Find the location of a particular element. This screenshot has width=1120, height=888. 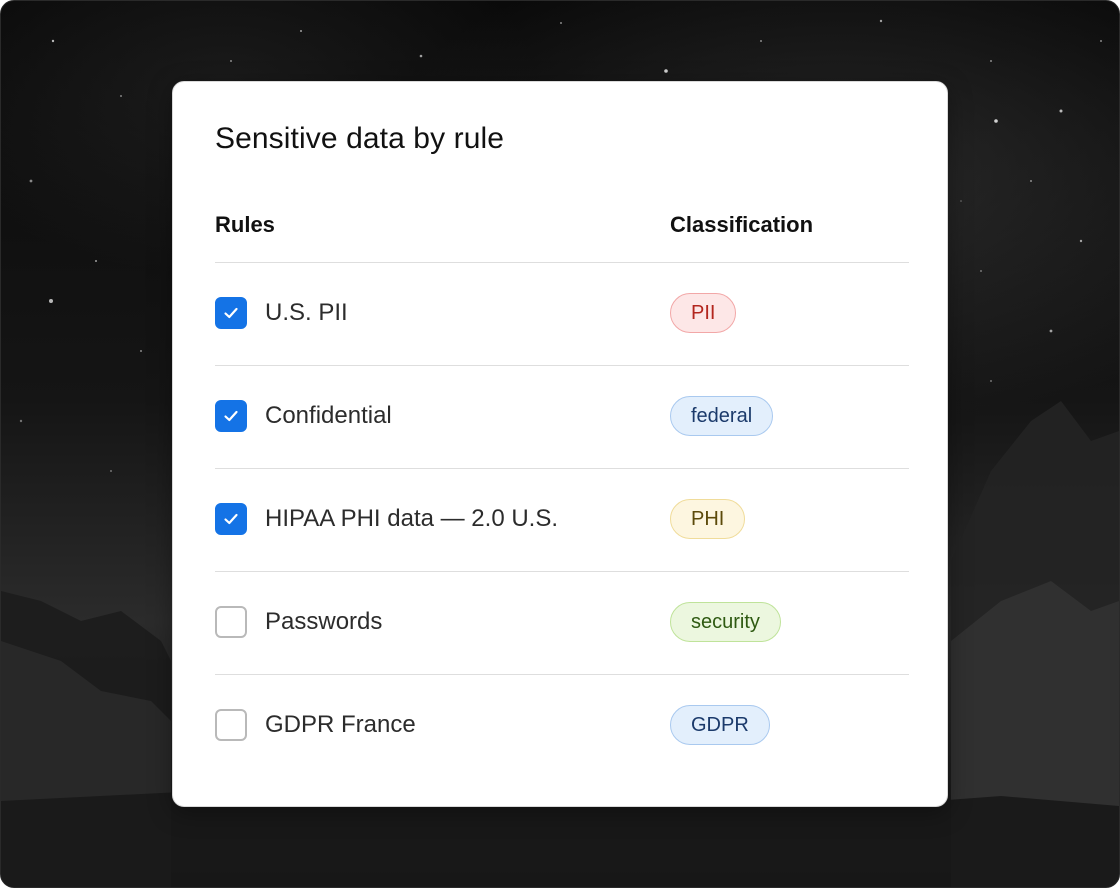

column-header-classification: Classification is located at coordinates (742, 224).